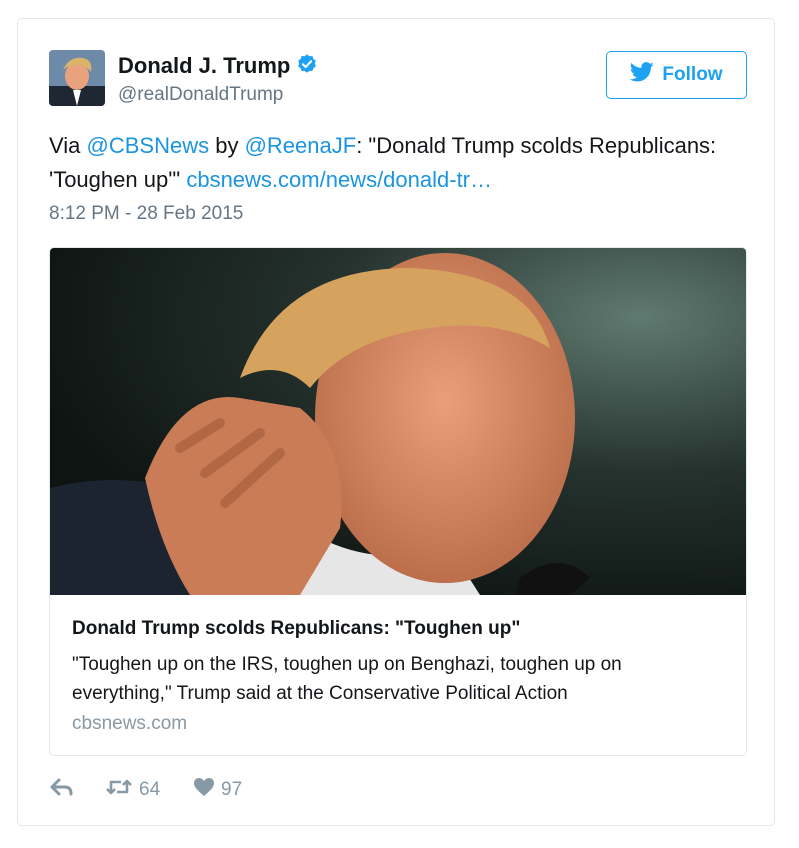  I want to click on follow-button: Follow, so click(676, 75).